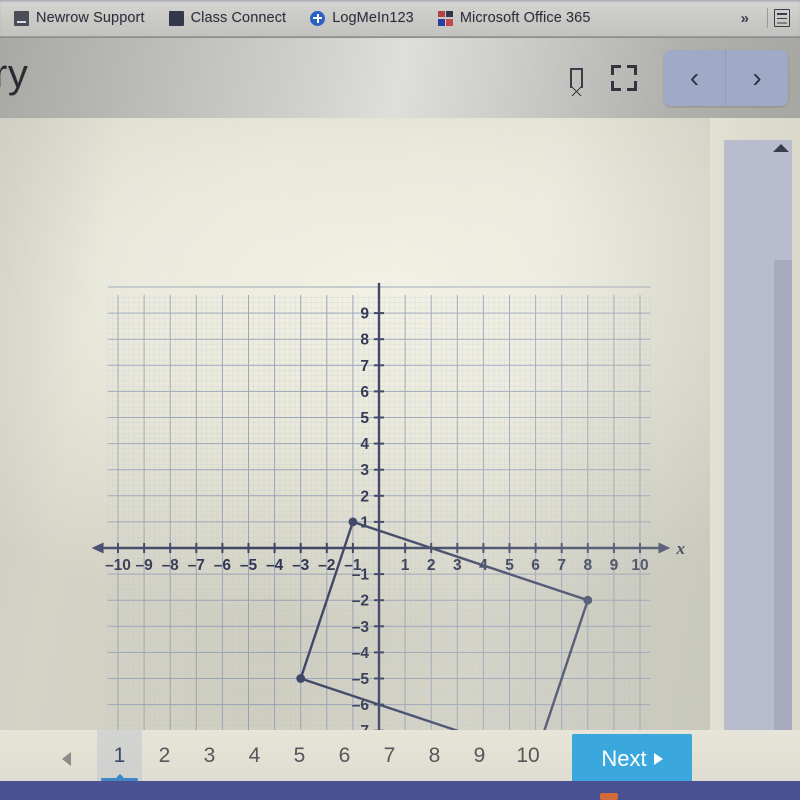  Describe the element at coordinates (576, 82) in the screenshot. I see `bookmark-icon` at that location.